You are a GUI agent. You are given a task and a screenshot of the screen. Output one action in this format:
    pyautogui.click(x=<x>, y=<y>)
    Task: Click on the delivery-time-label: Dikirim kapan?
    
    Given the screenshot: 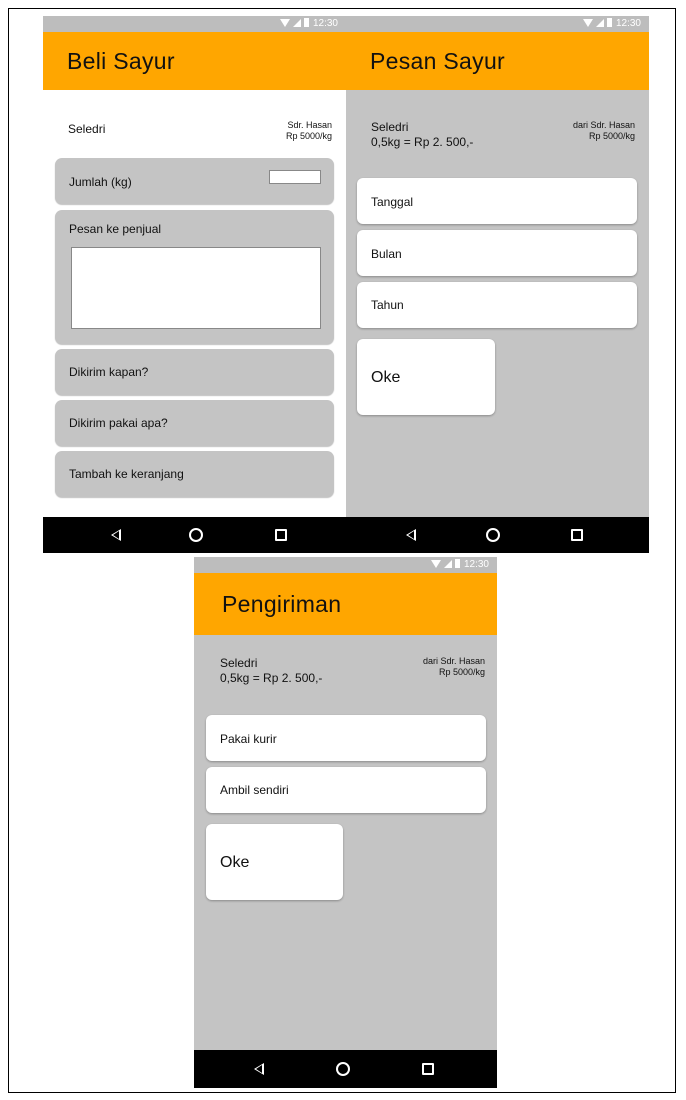 What is the action you would take?
    pyautogui.click(x=109, y=372)
    